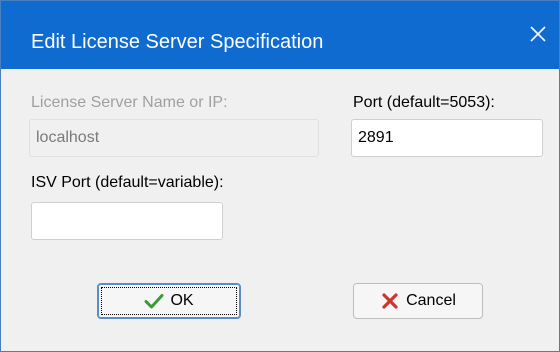 This screenshot has height=352, width=560. Describe the element at coordinates (127, 221) in the screenshot. I see `isv-port-field` at that location.